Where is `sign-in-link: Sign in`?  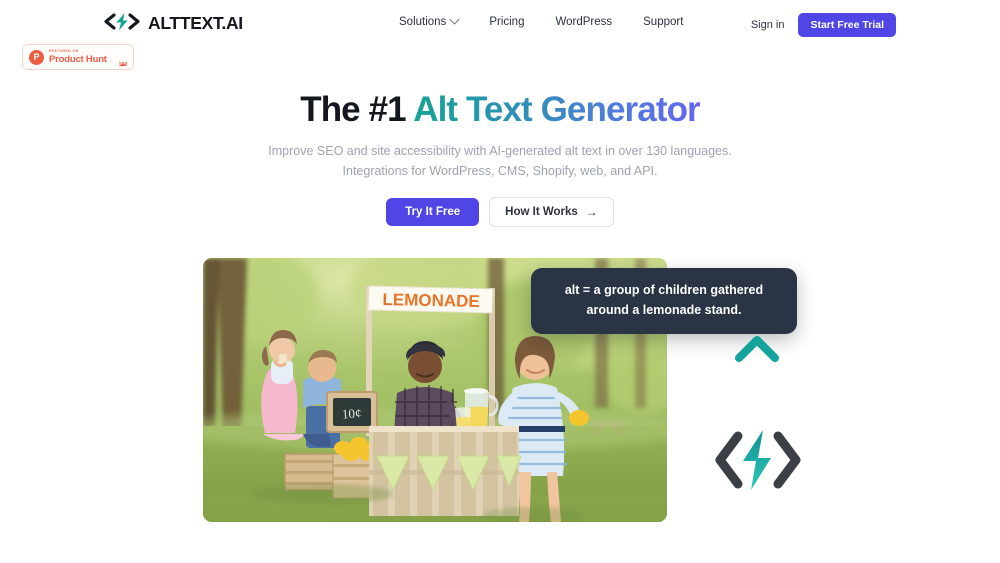 sign-in-link: Sign in is located at coordinates (768, 25).